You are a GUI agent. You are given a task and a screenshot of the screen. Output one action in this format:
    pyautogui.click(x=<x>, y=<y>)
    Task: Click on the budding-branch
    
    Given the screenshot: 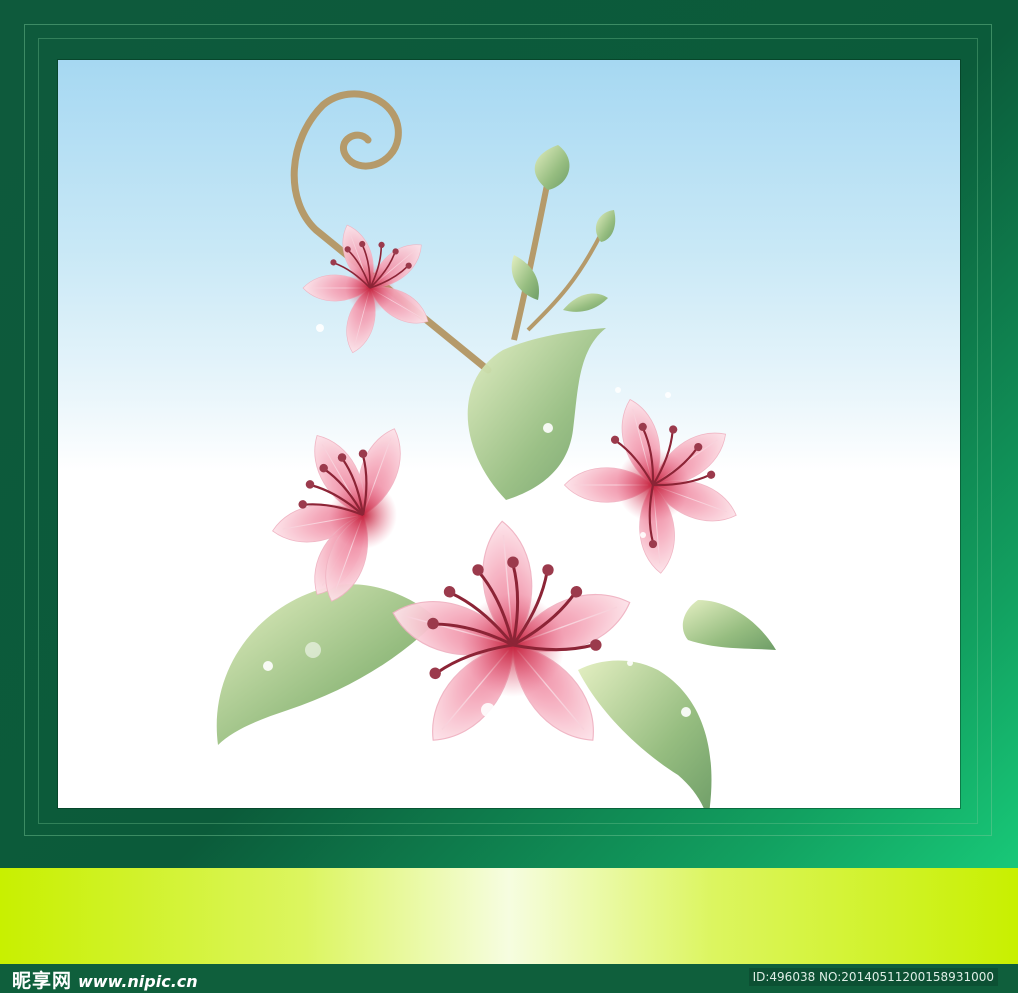 What is the action you would take?
    pyautogui.click(x=563, y=243)
    